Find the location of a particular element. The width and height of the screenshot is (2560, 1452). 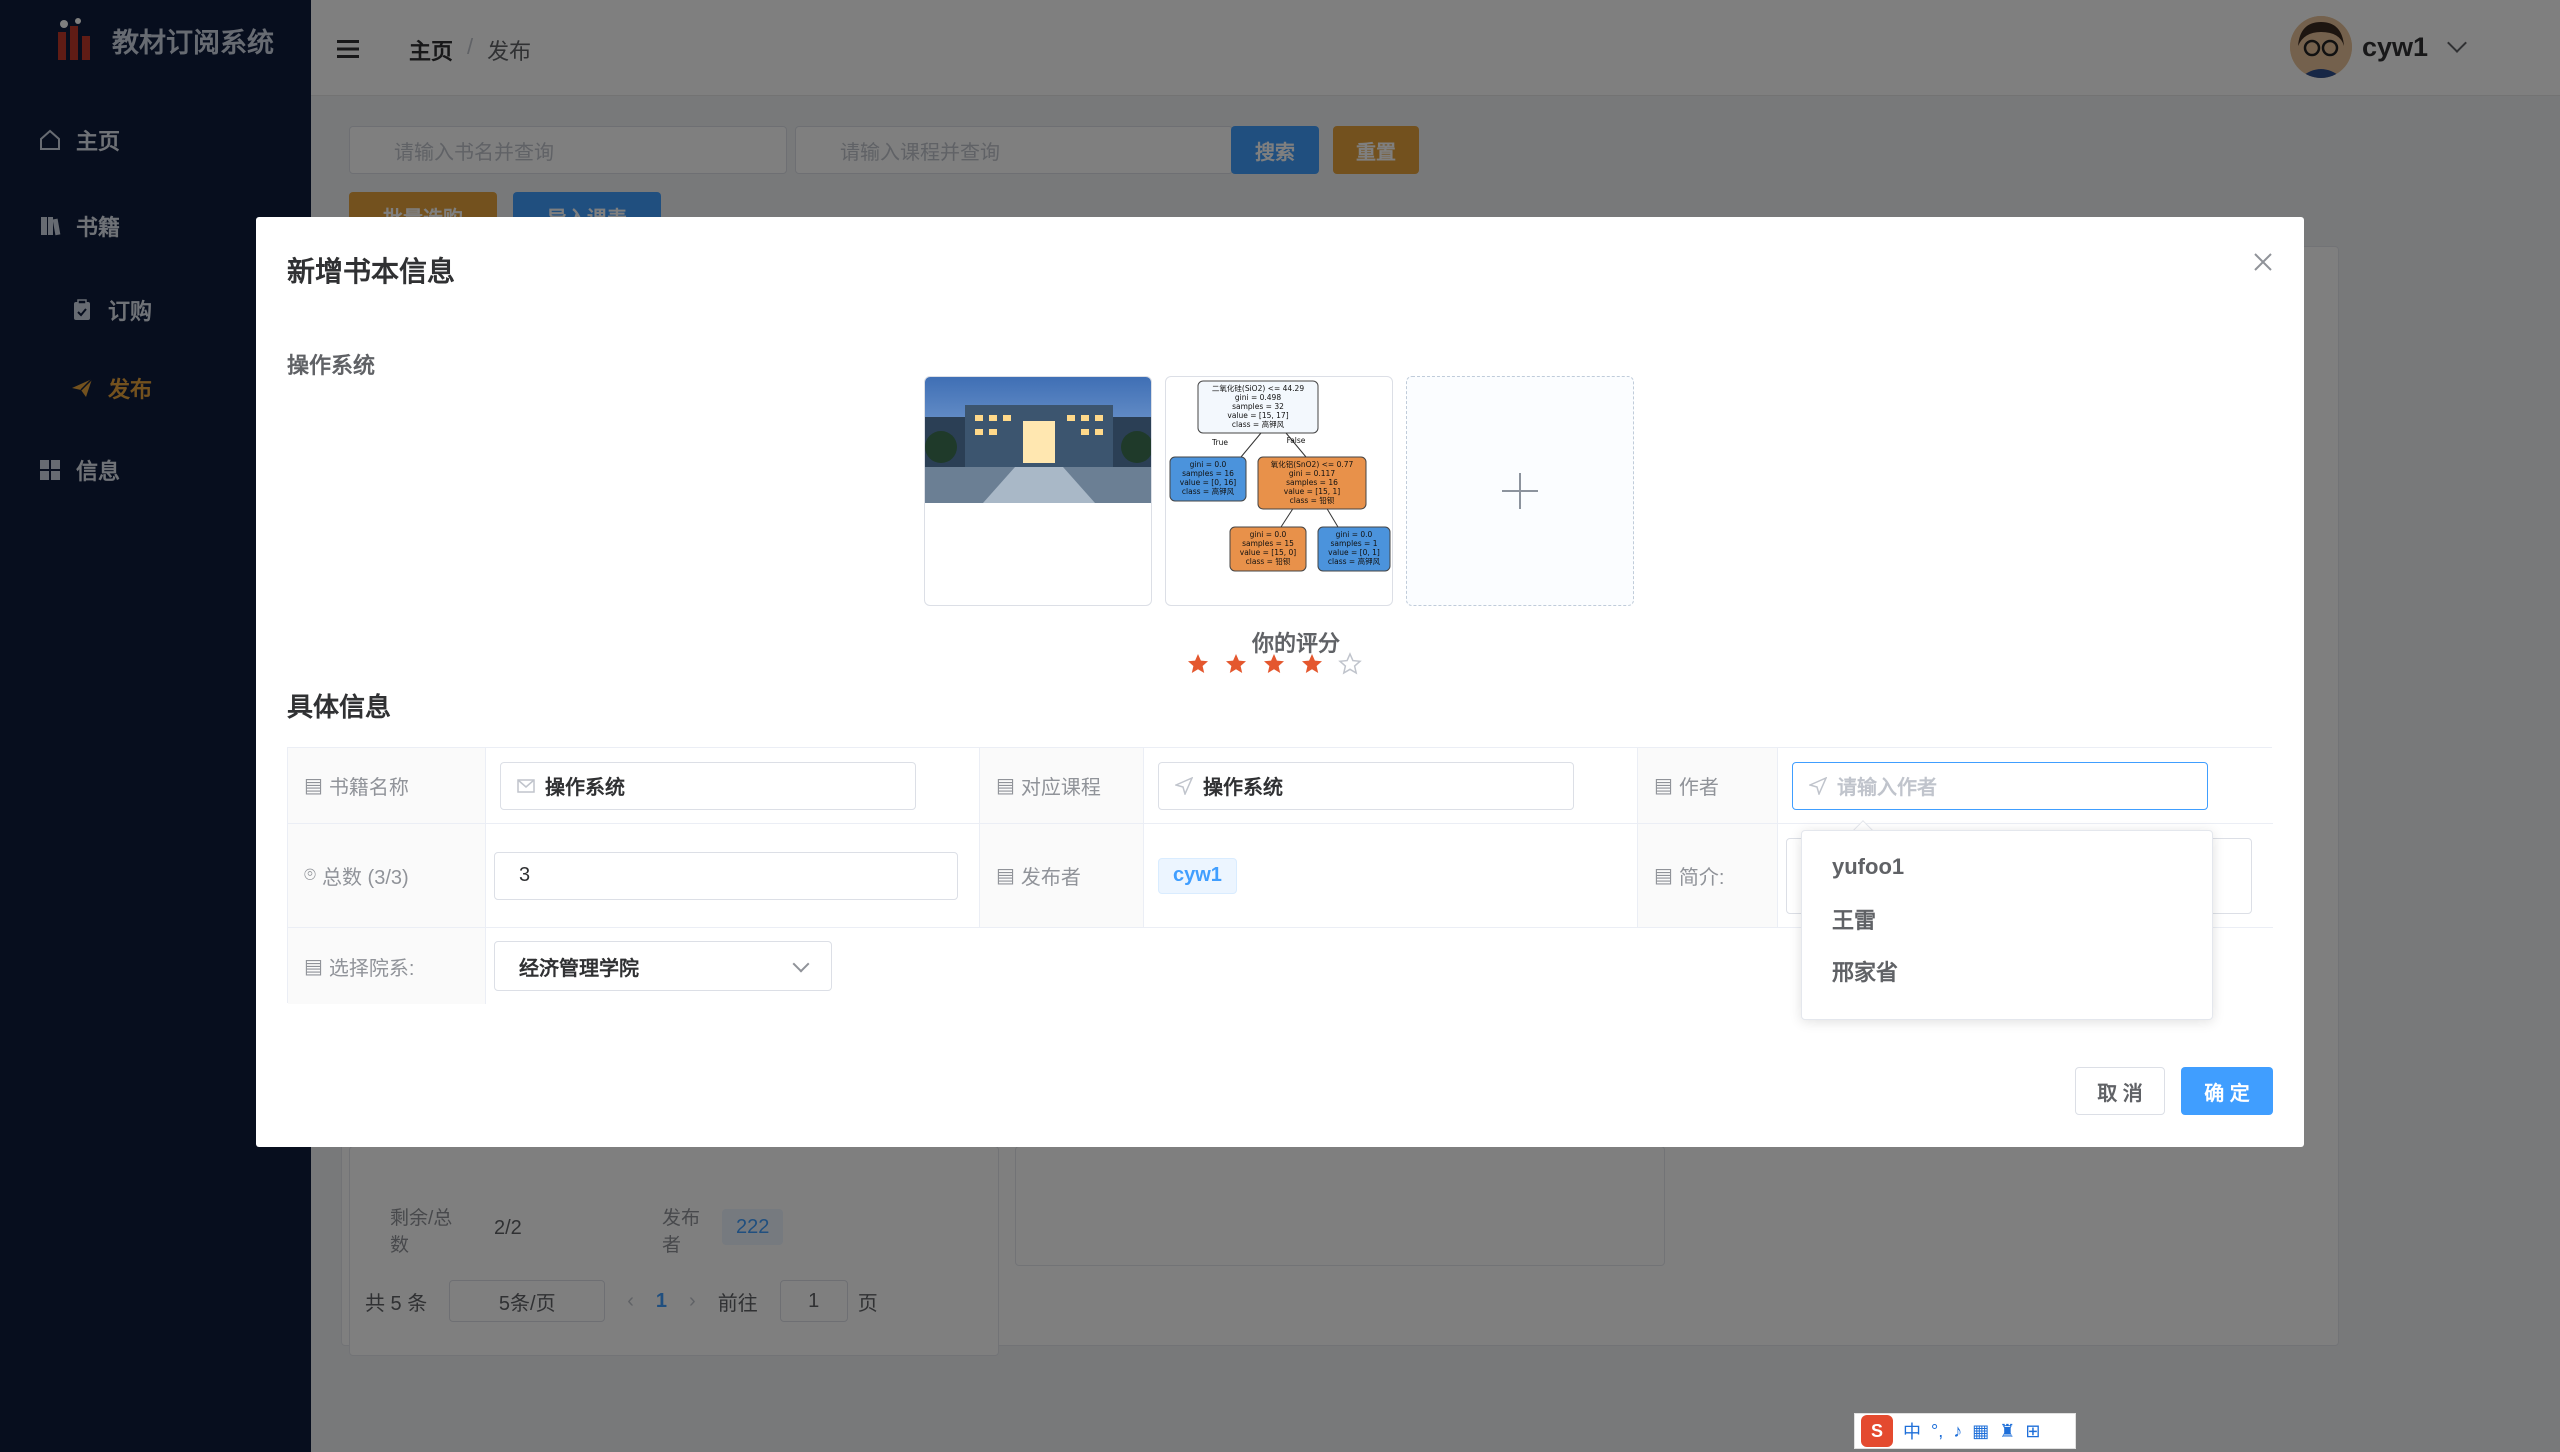

dialog-title: 新增书本信息 is located at coordinates (371, 271).